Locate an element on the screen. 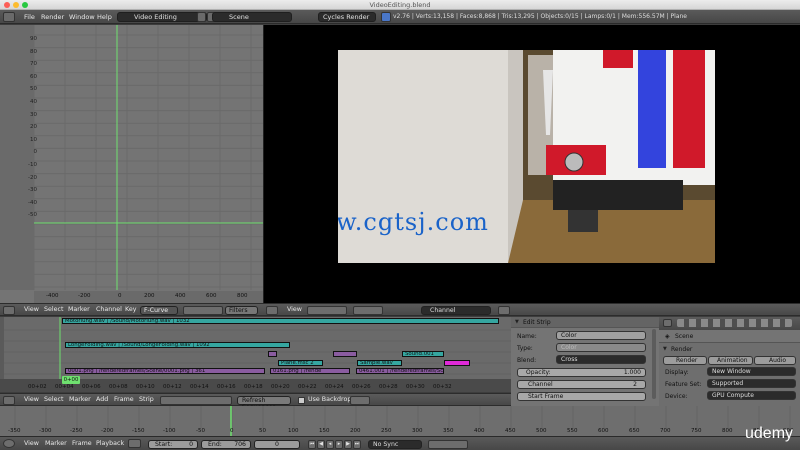 The width and height of the screenshot is (800, 450). menu-file: File is located at coordinates (29, 17).